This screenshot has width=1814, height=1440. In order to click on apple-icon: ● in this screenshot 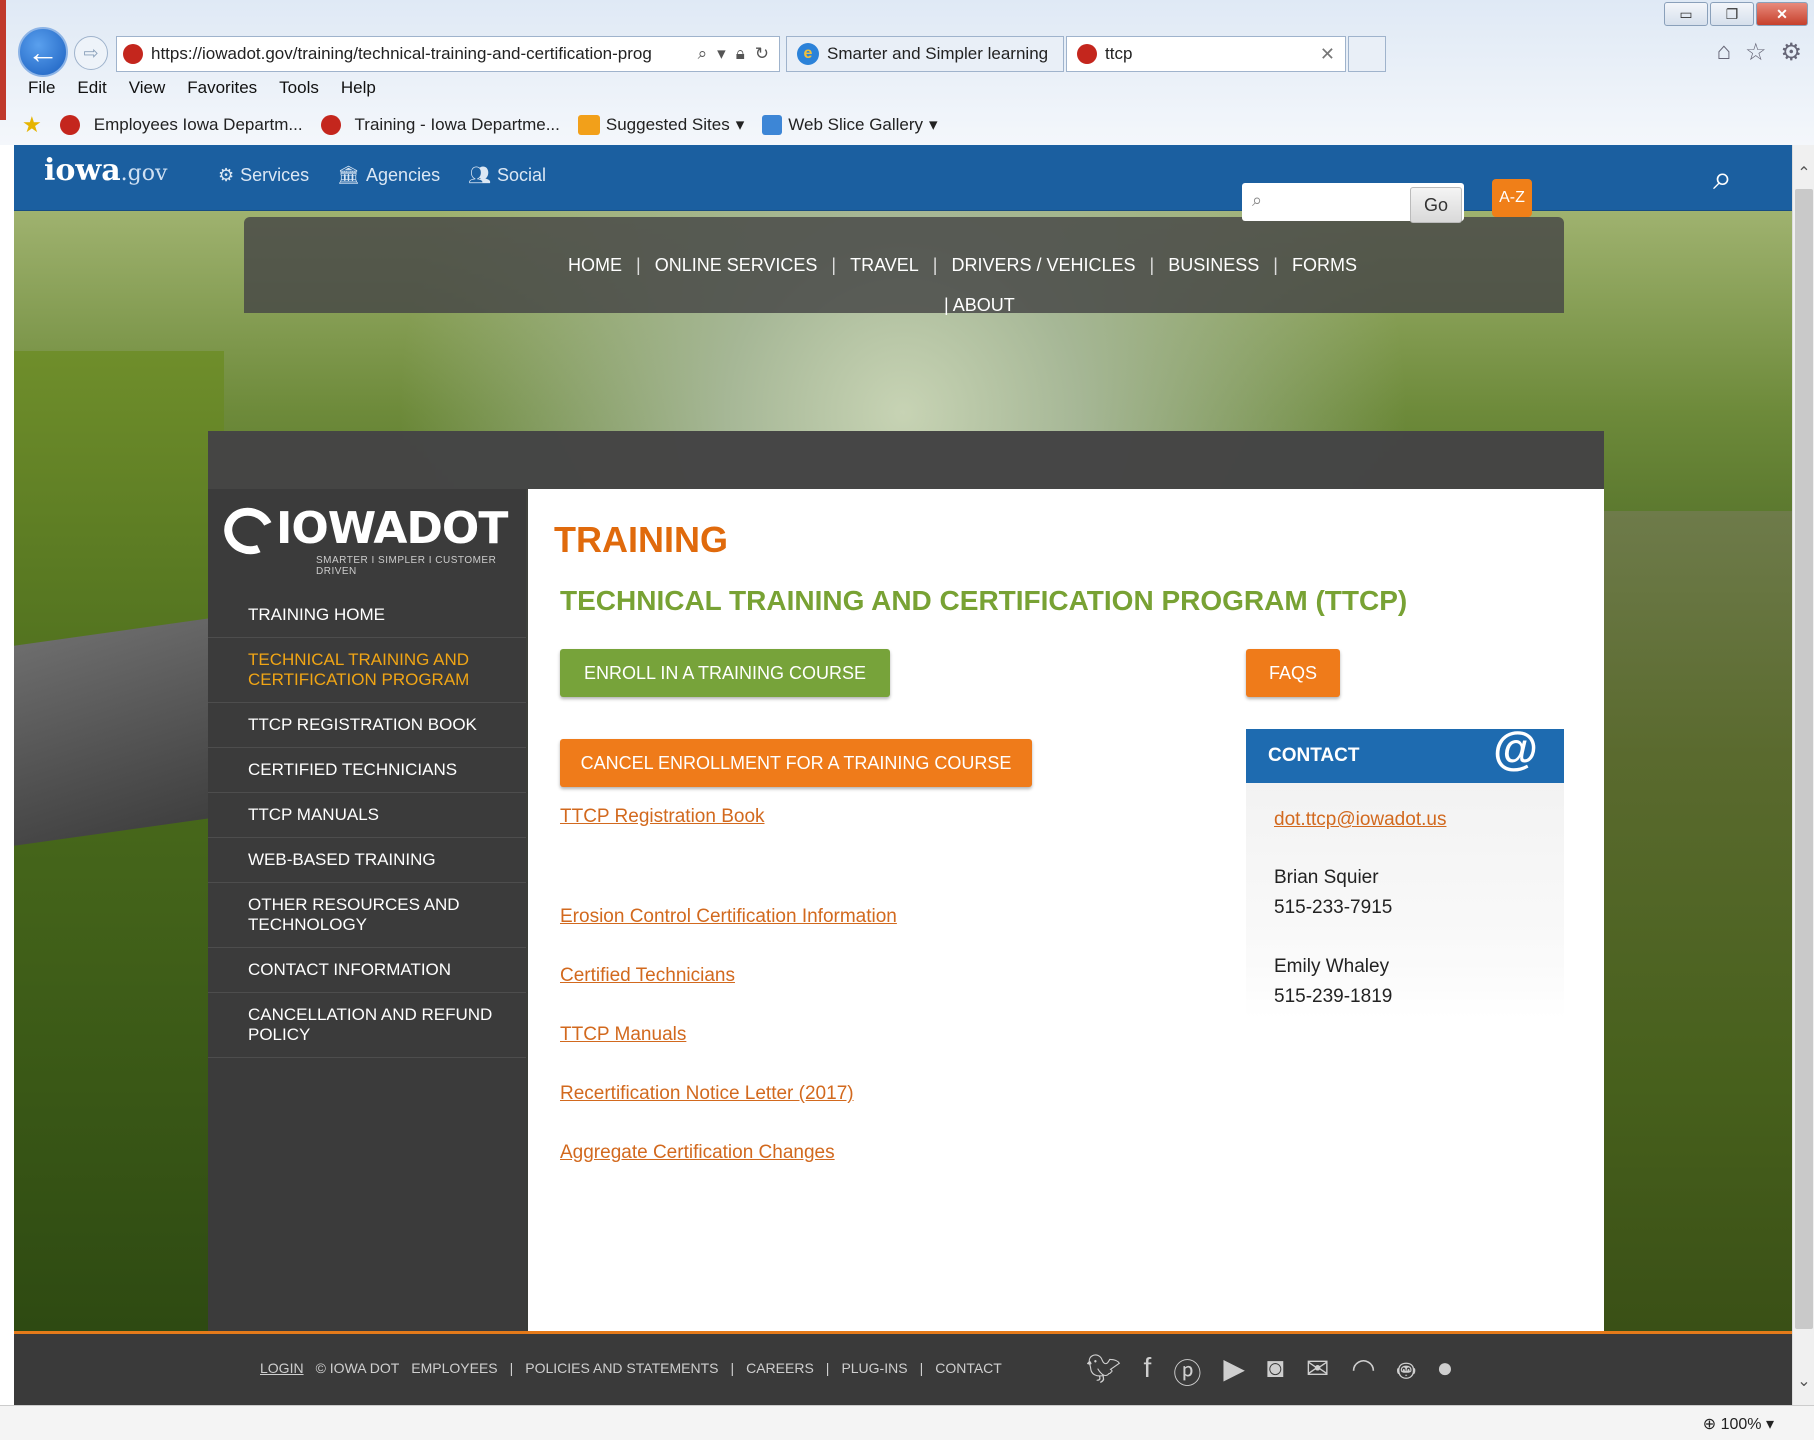, I will do `click(1445, 1372)`.